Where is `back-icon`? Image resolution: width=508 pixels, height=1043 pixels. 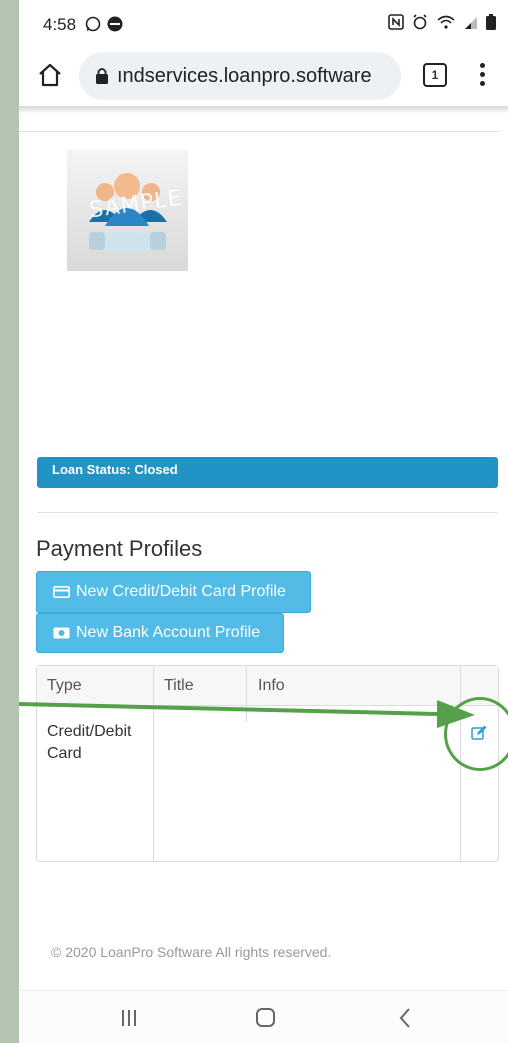
back-icon is located at coordinates (405, 1018).